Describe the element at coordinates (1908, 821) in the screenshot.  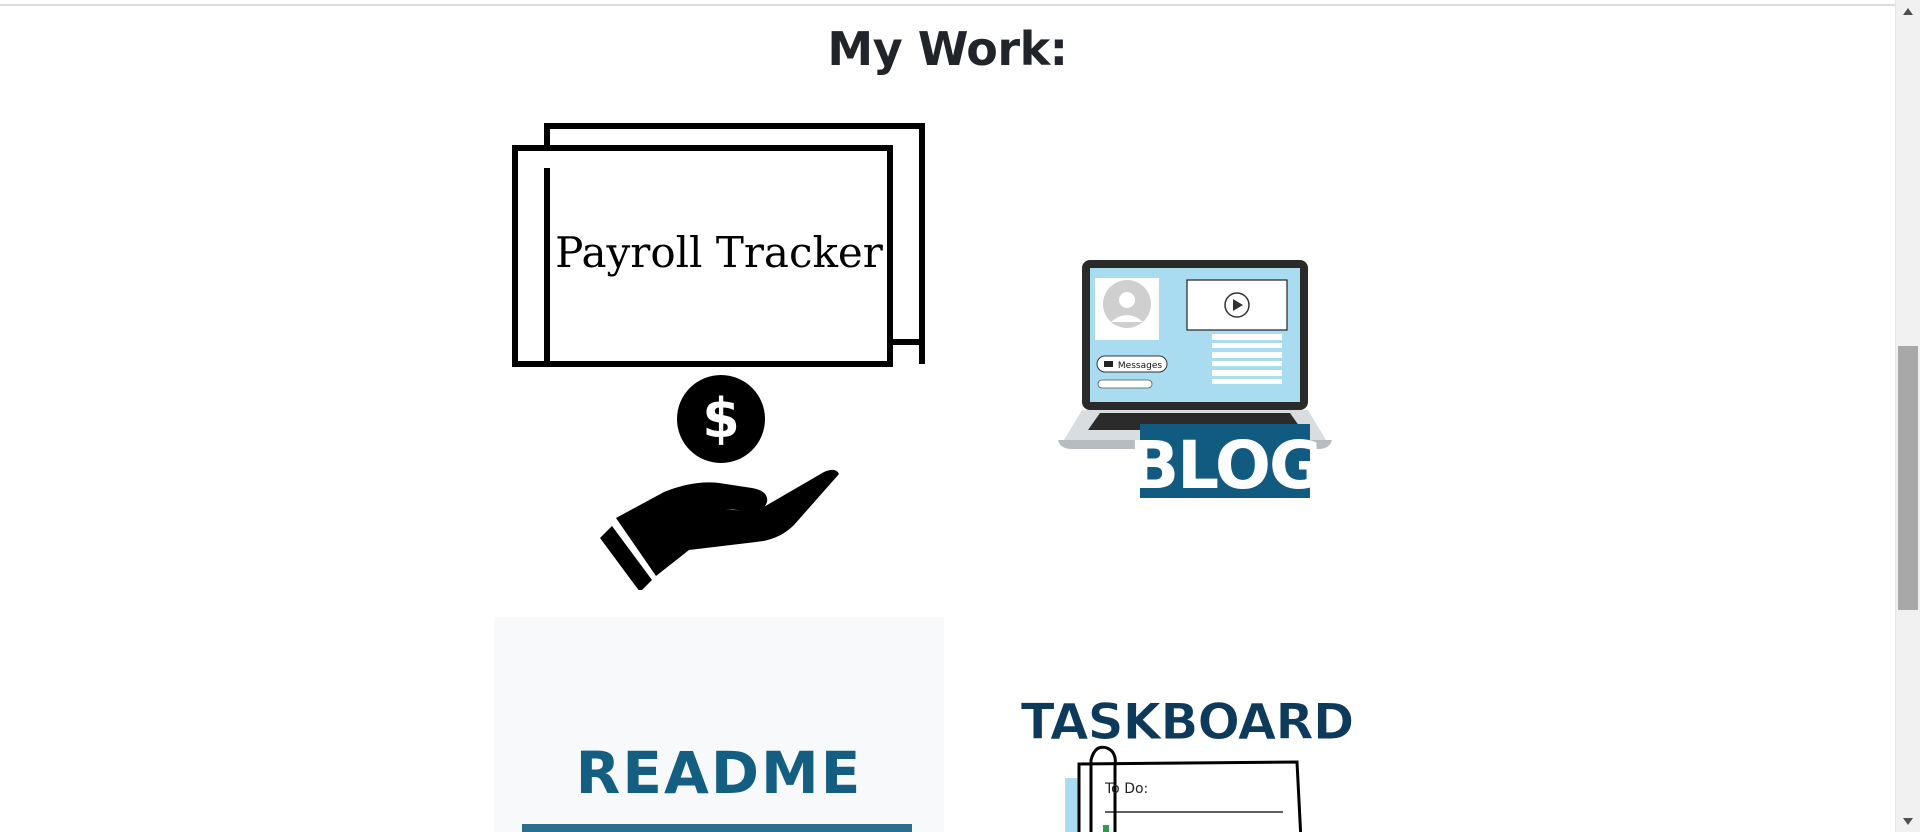
I see `scroll-down-icon` at that location.